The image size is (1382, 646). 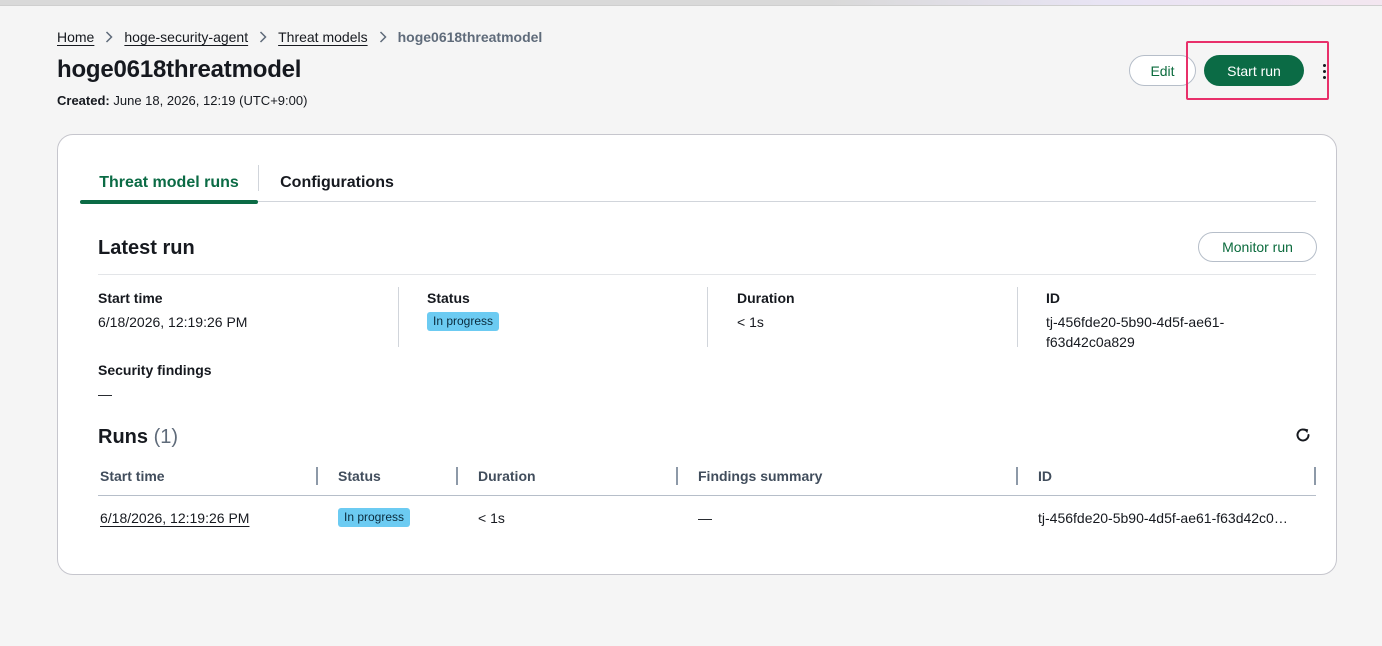 I want to click on id-value-line1: tj-456fde20-5b90-4d5f-ae61-, so click(x=1135, y=322).